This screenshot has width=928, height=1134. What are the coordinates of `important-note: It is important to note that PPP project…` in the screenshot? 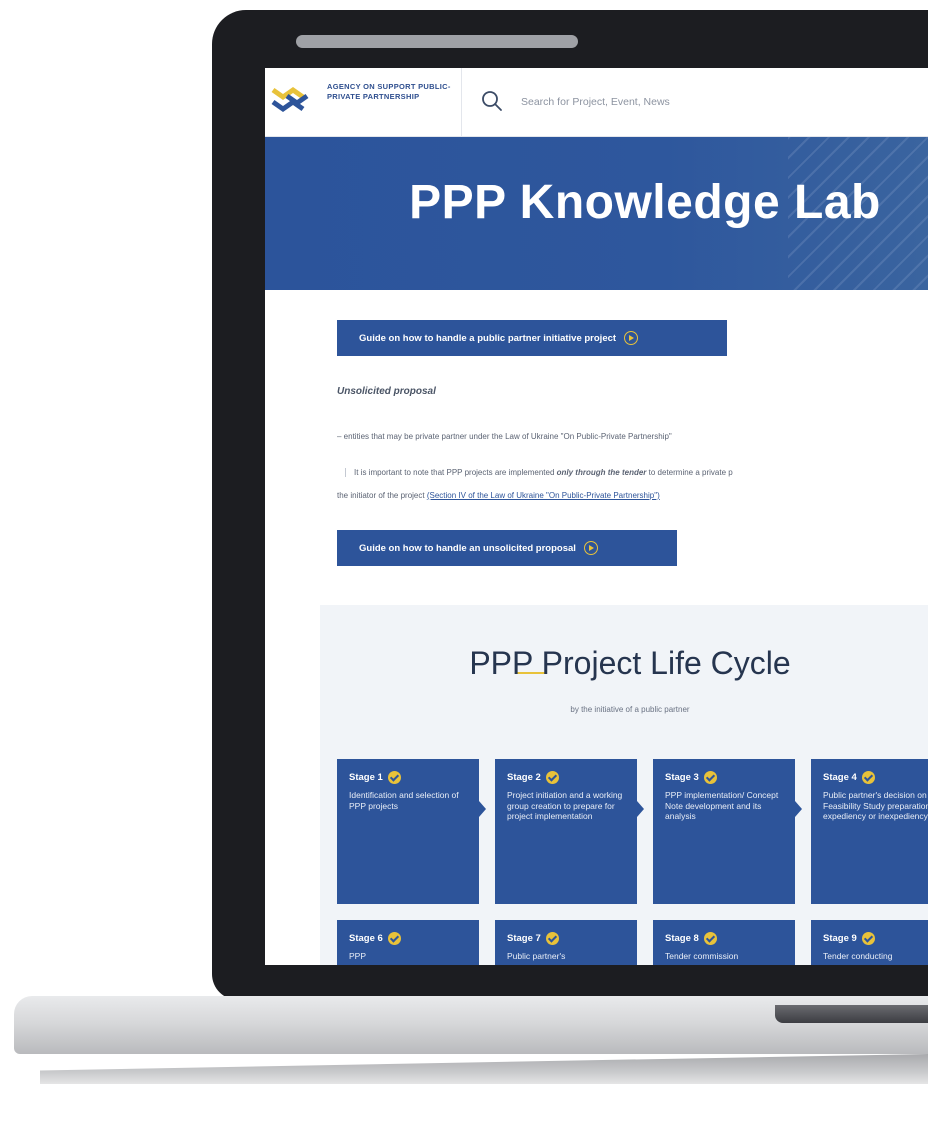 It's located at (632, 473).